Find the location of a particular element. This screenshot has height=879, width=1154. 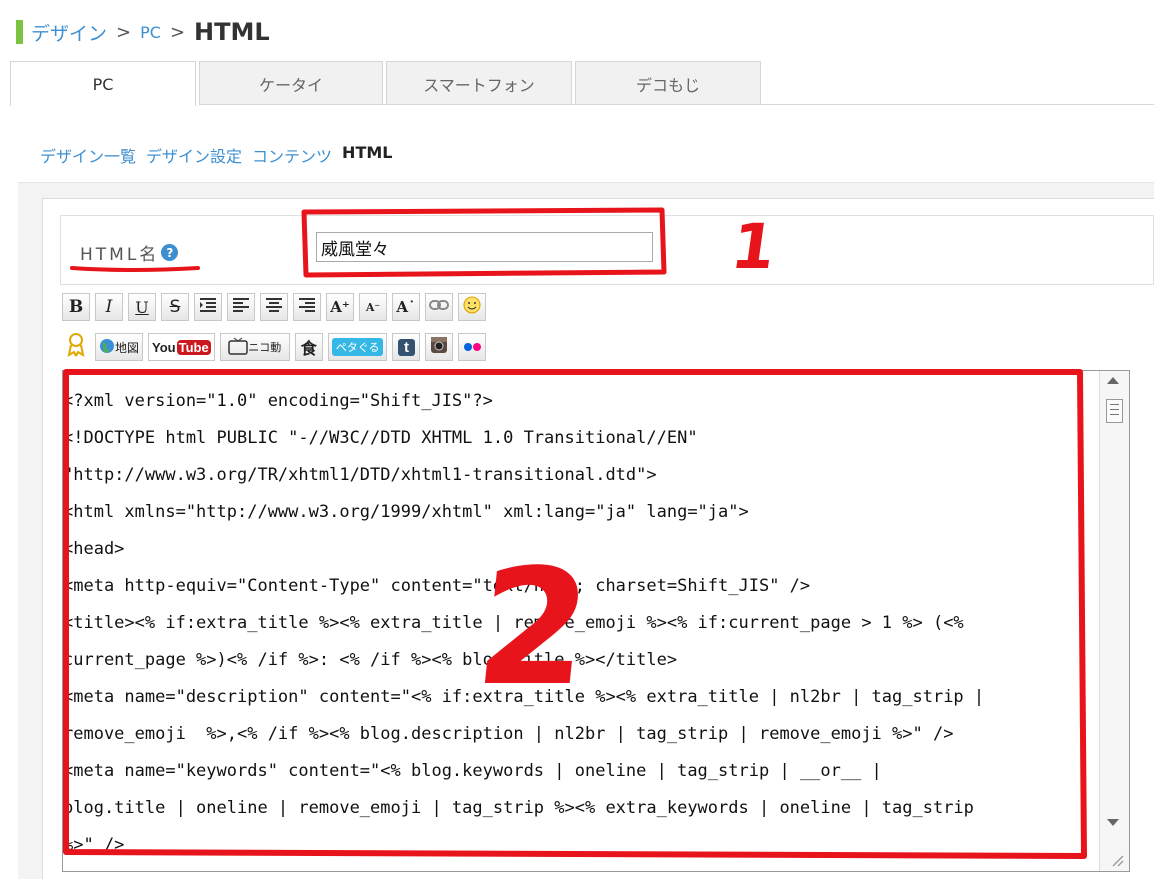

format-toolbar: B I U S A⁺ A⁻ A˙ is located at coordinates (274, 307).